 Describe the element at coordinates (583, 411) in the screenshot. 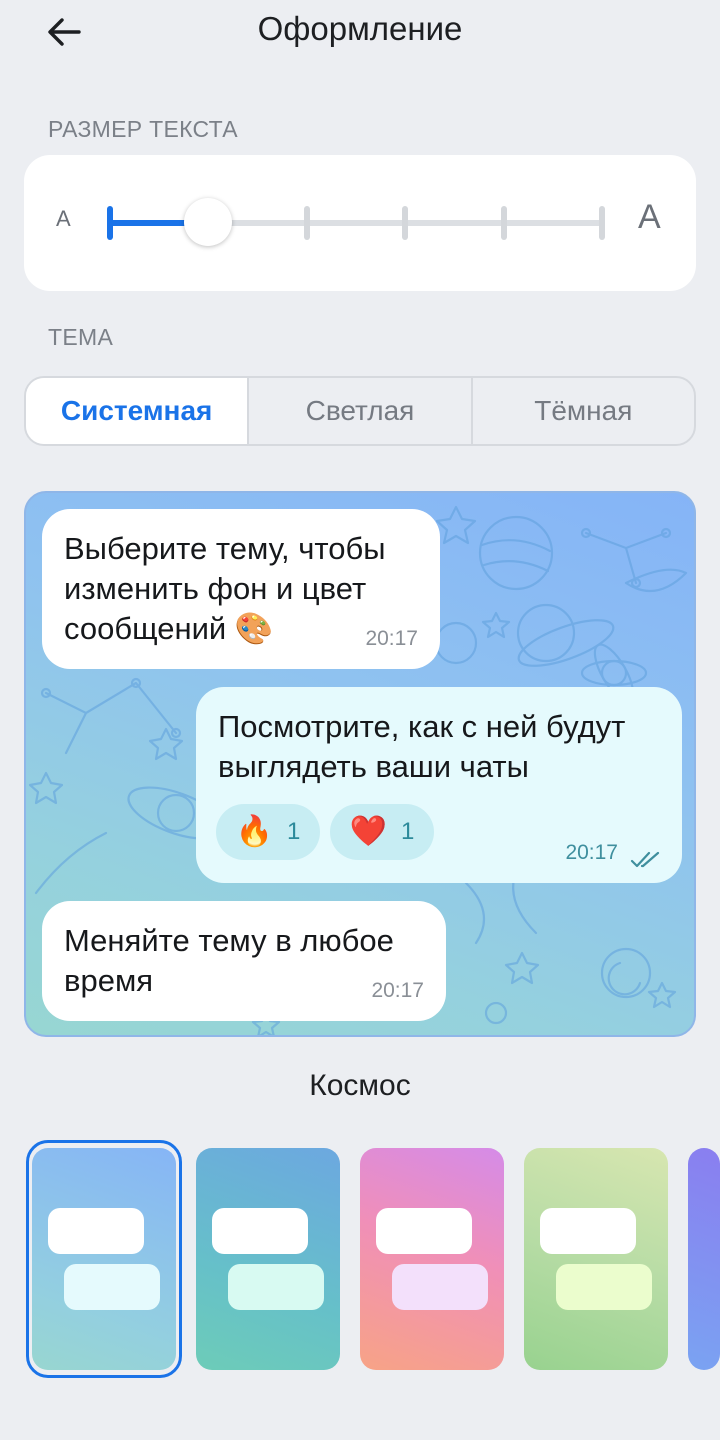

I see `theme-option-dark: Тёмная` at that location.